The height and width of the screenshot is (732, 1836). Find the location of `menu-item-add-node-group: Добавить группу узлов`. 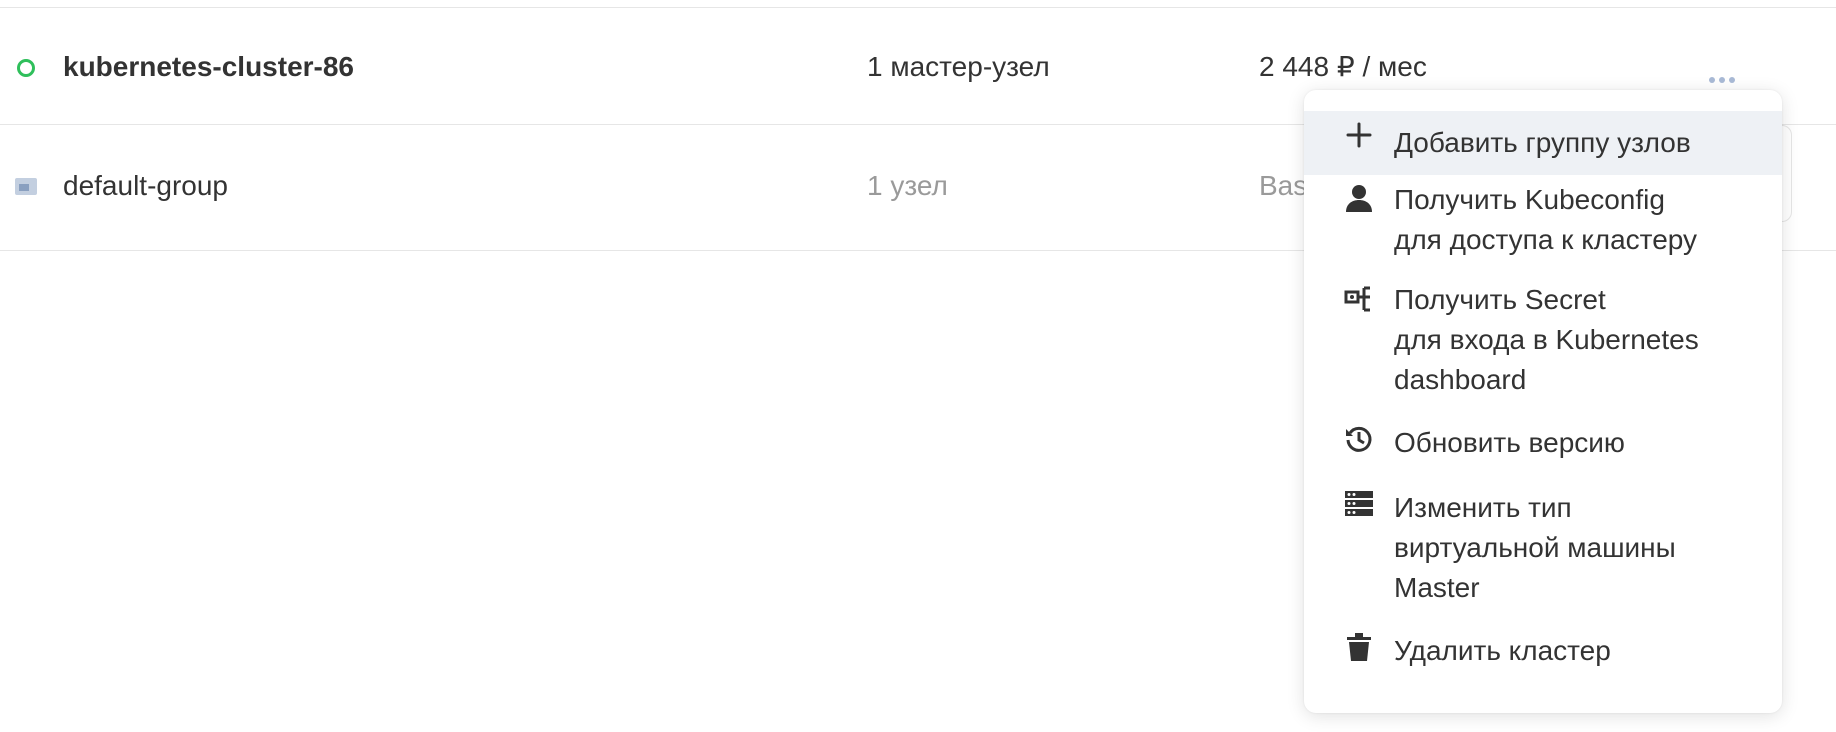

menu-item-add-node-group: Добавить группу узлов is located at coordinates (1543, 143).